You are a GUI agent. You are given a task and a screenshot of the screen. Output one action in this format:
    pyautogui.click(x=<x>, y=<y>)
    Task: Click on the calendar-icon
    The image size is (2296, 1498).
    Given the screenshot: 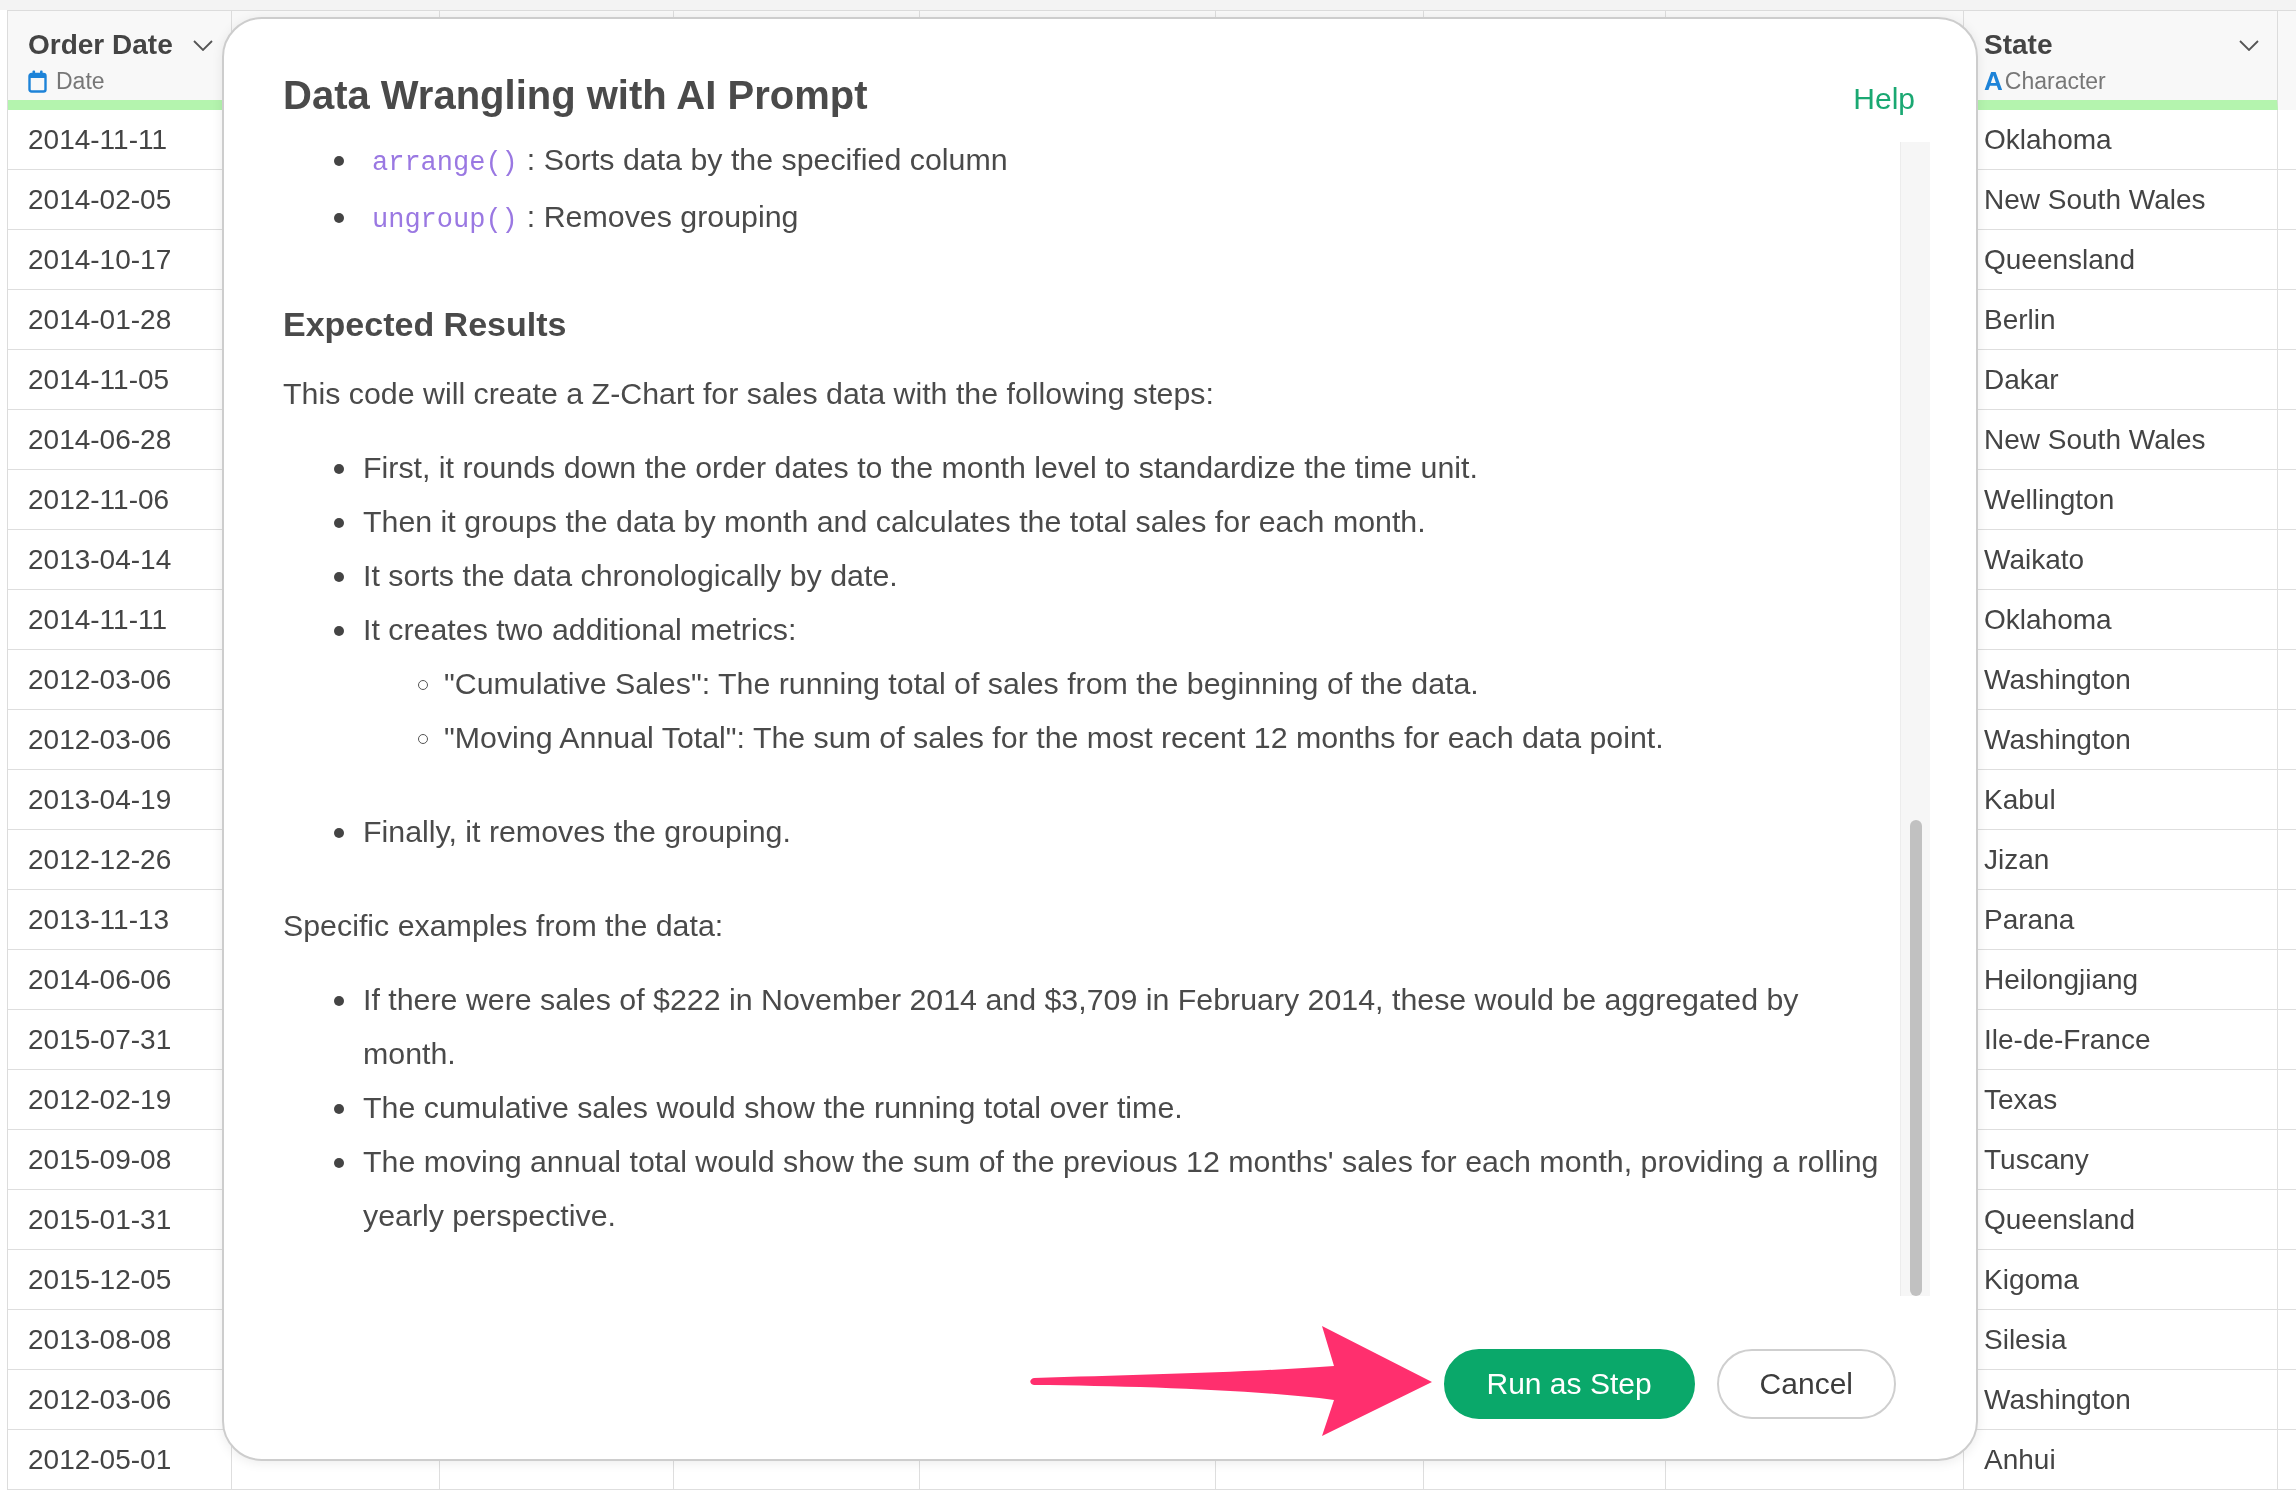 What is the action you would take?
    pyautogui.click(x=37, y=81)
    